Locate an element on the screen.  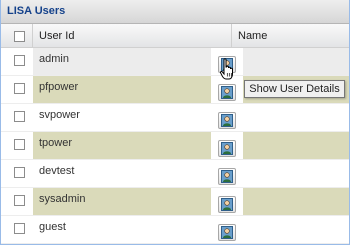
hand-pointer-icon is located at coordinates (226, 69).